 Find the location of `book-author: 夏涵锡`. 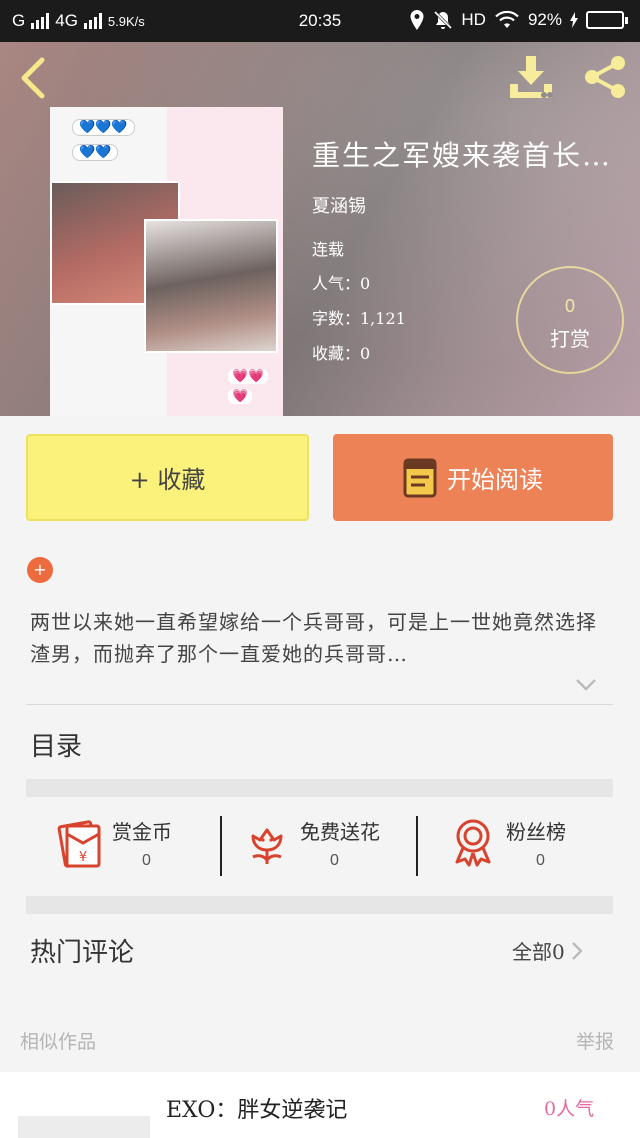

book-author: 夏涵锡 is located at coordinates (339, 205).